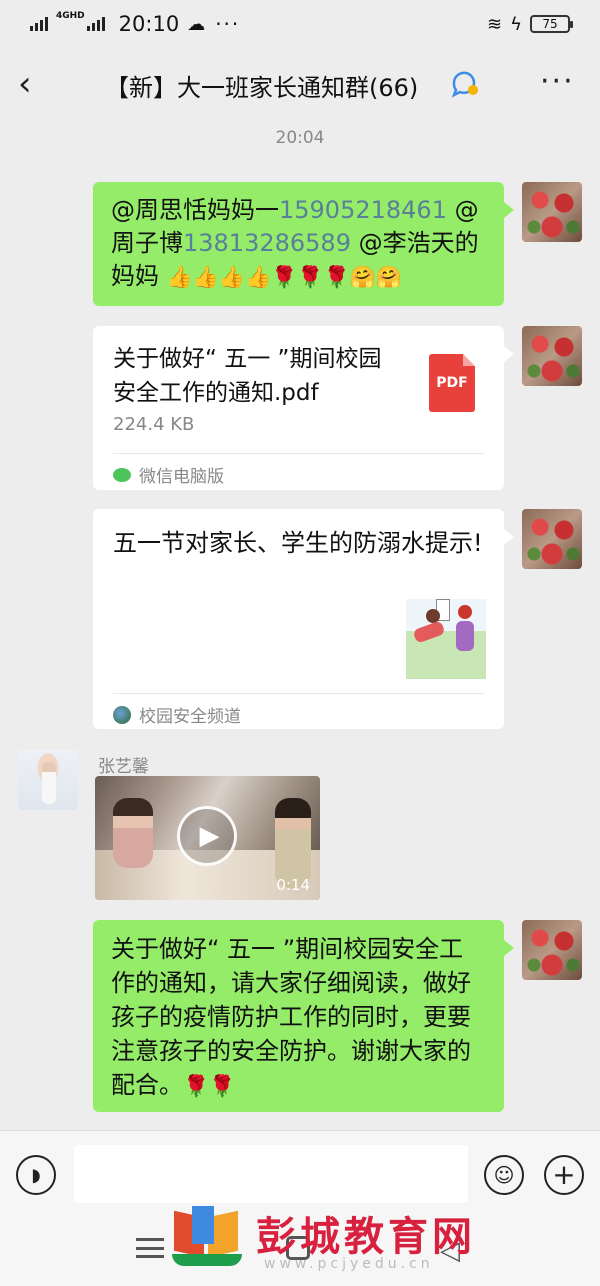 The width and height of the screenshot is (600, 1286). Describe the element at coordinates (195, 210) in the screenshot. I see `mention-text-1: @周思恬妈妈一` at that location.